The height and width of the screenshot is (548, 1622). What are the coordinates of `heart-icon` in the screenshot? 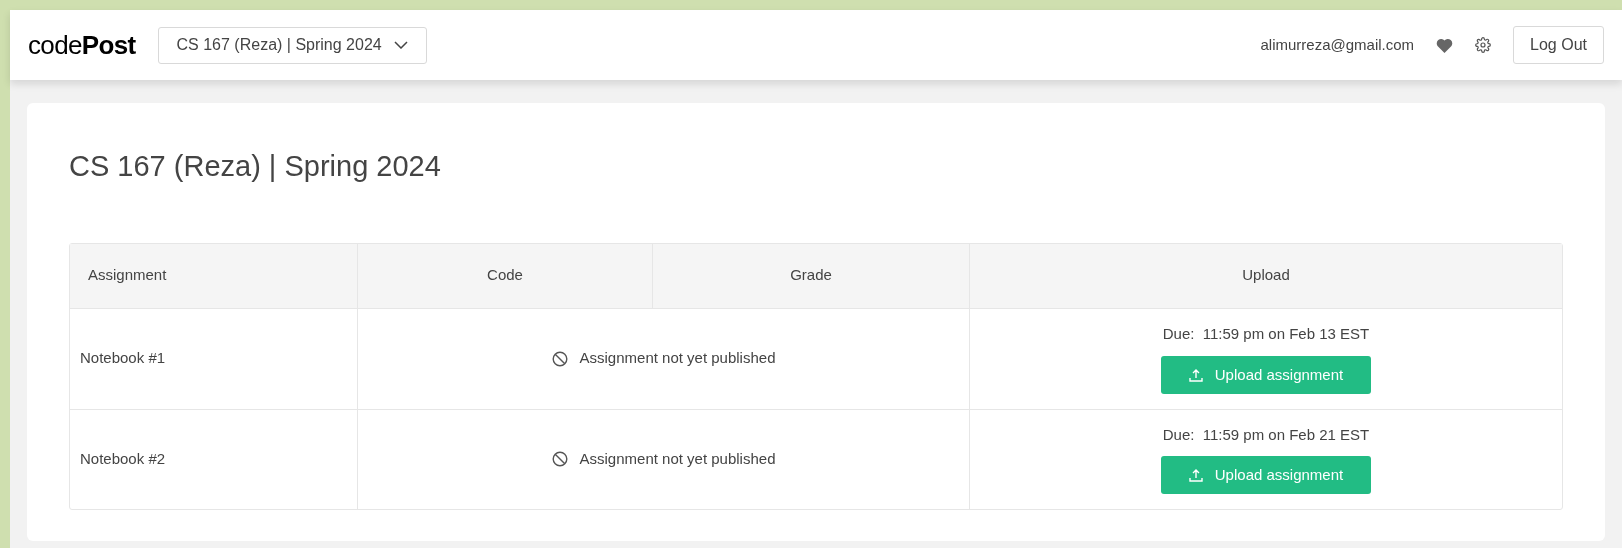 It's located at (1445, 45).